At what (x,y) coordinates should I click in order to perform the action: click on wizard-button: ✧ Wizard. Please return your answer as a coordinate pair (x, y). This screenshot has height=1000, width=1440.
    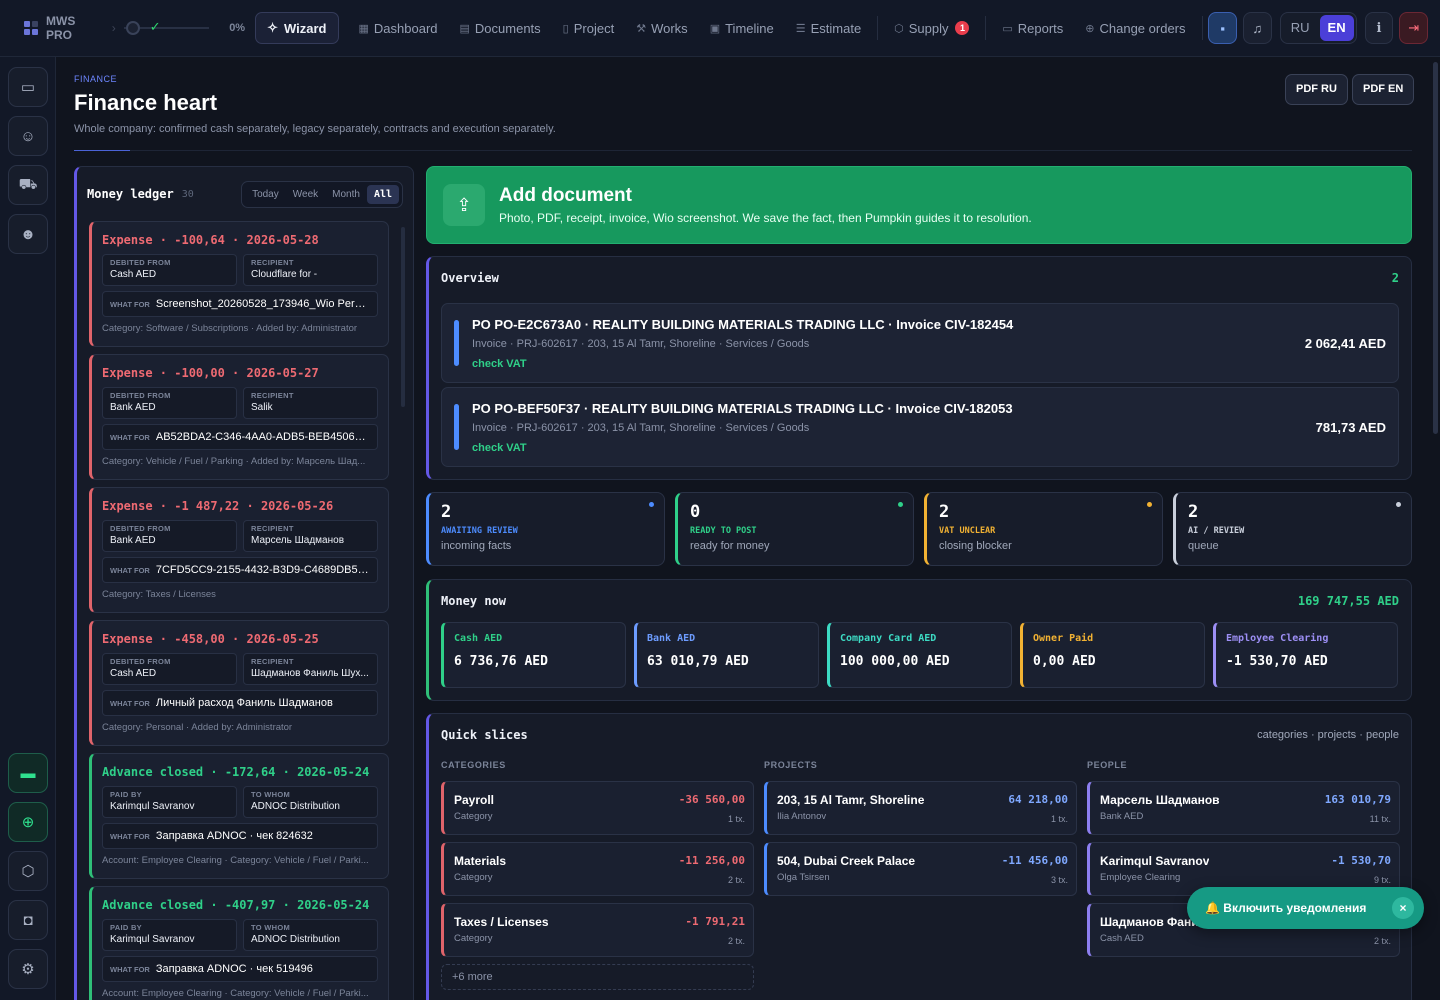
    Looking at the image, I should click on (297, 28).